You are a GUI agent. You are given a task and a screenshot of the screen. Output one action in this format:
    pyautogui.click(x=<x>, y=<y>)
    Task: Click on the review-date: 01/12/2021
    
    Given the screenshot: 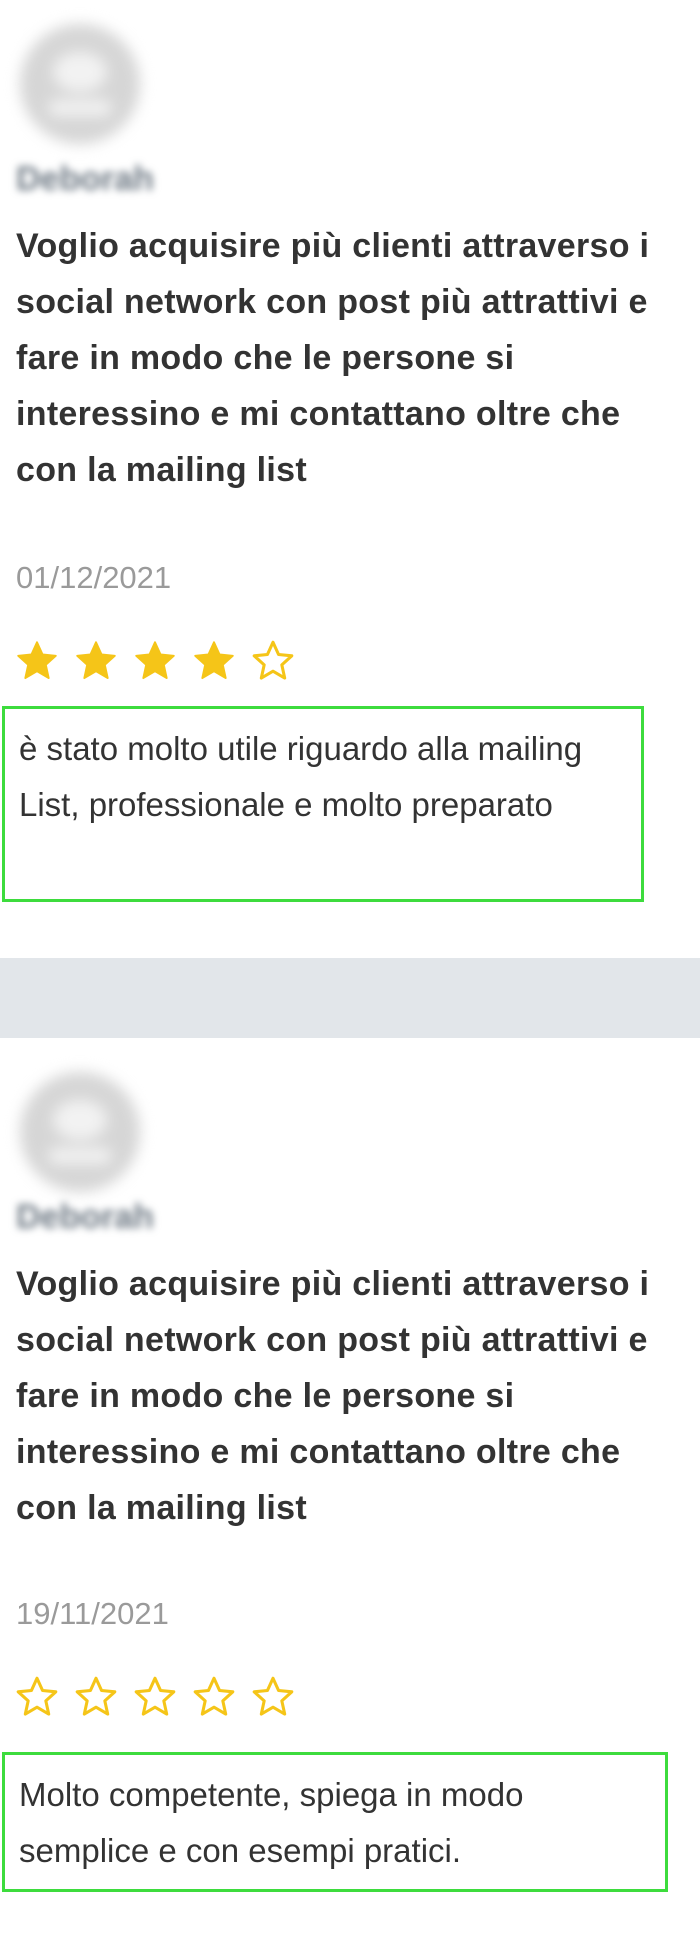 What is the action you would take?
    pyautogui.click(x=94, y=577)
    